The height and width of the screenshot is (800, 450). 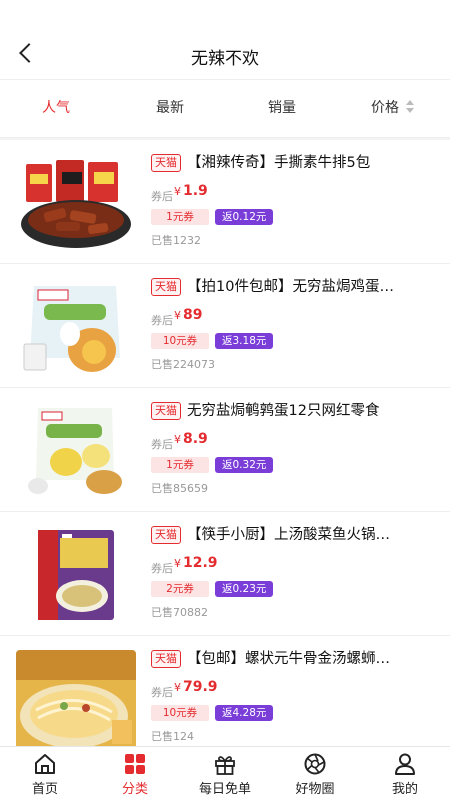 What do you see at coordinates (170, 107) in the screenshot?
I see `sort-newest-tab: 最新` at bounding box center [170, 107].